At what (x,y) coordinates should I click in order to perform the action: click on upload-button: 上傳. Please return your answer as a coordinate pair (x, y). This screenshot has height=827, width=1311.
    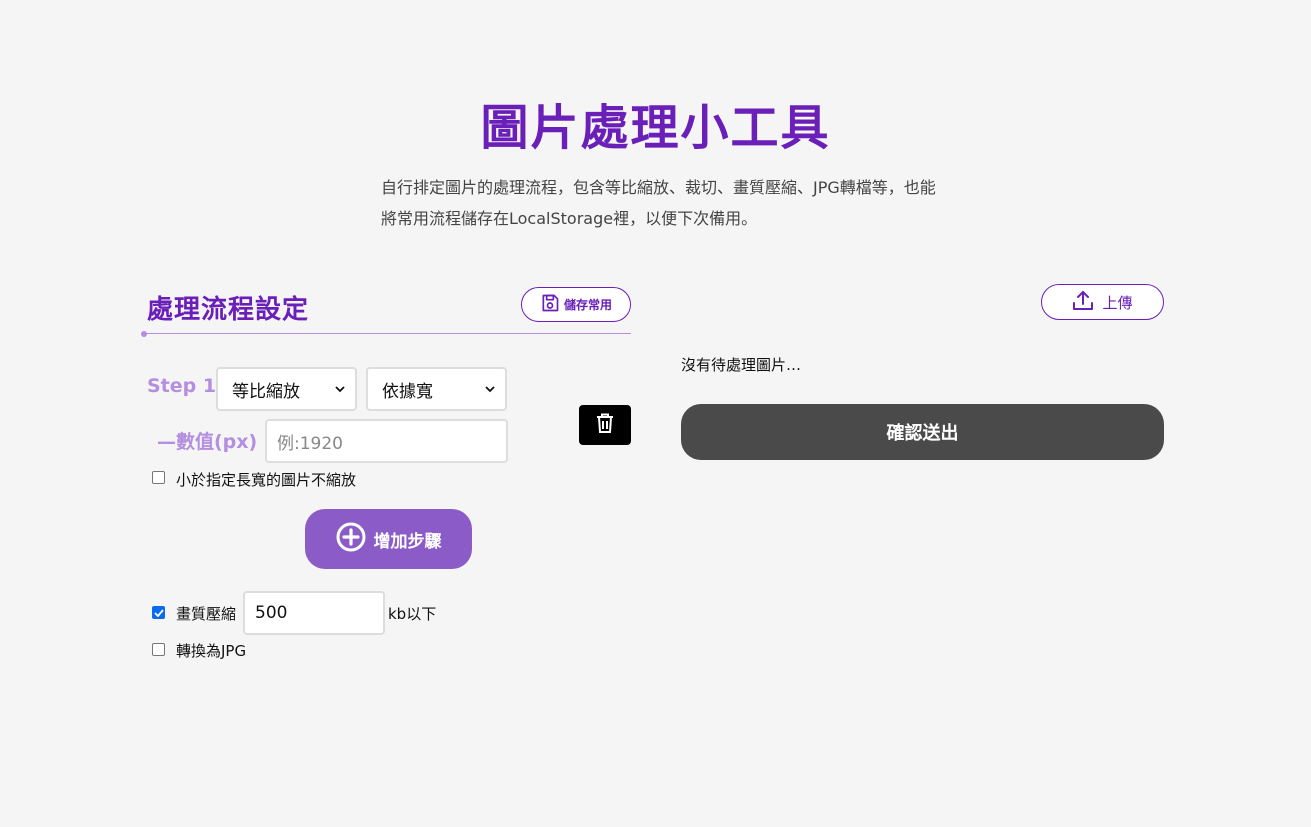
    Looking at the image, I should click on (1102, 302).